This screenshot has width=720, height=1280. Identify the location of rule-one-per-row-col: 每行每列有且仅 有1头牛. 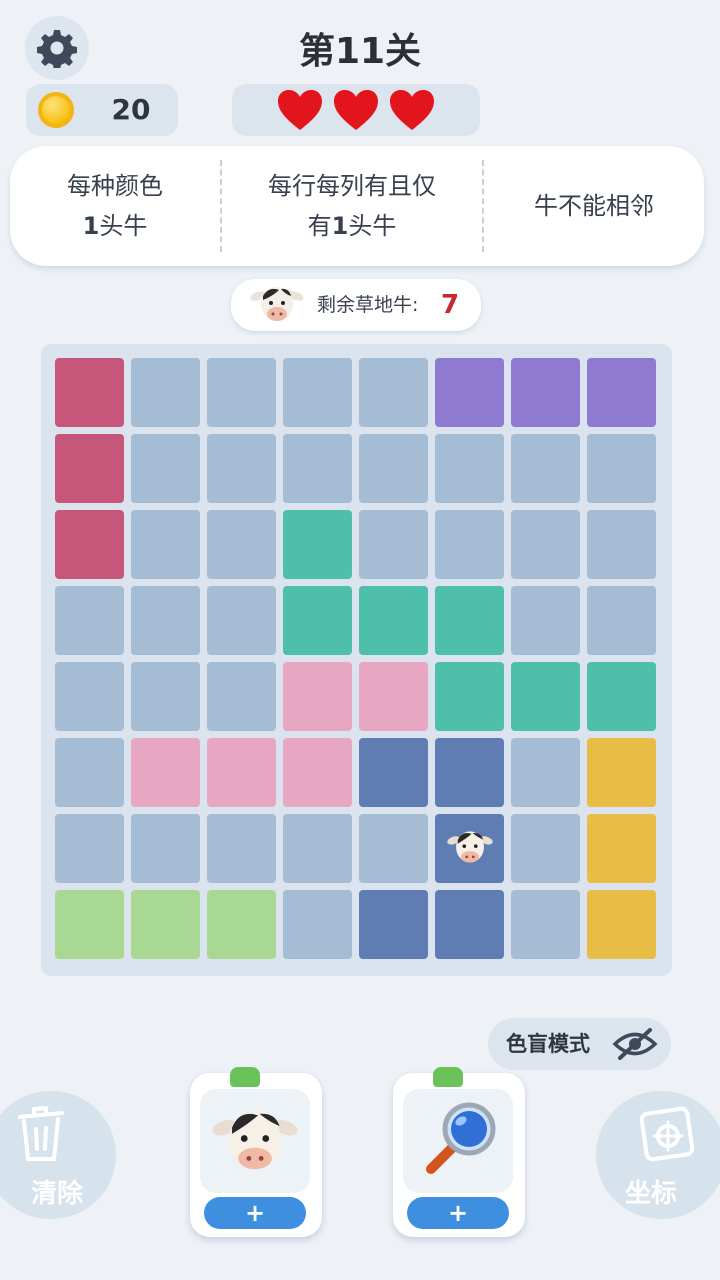
(352, 206).